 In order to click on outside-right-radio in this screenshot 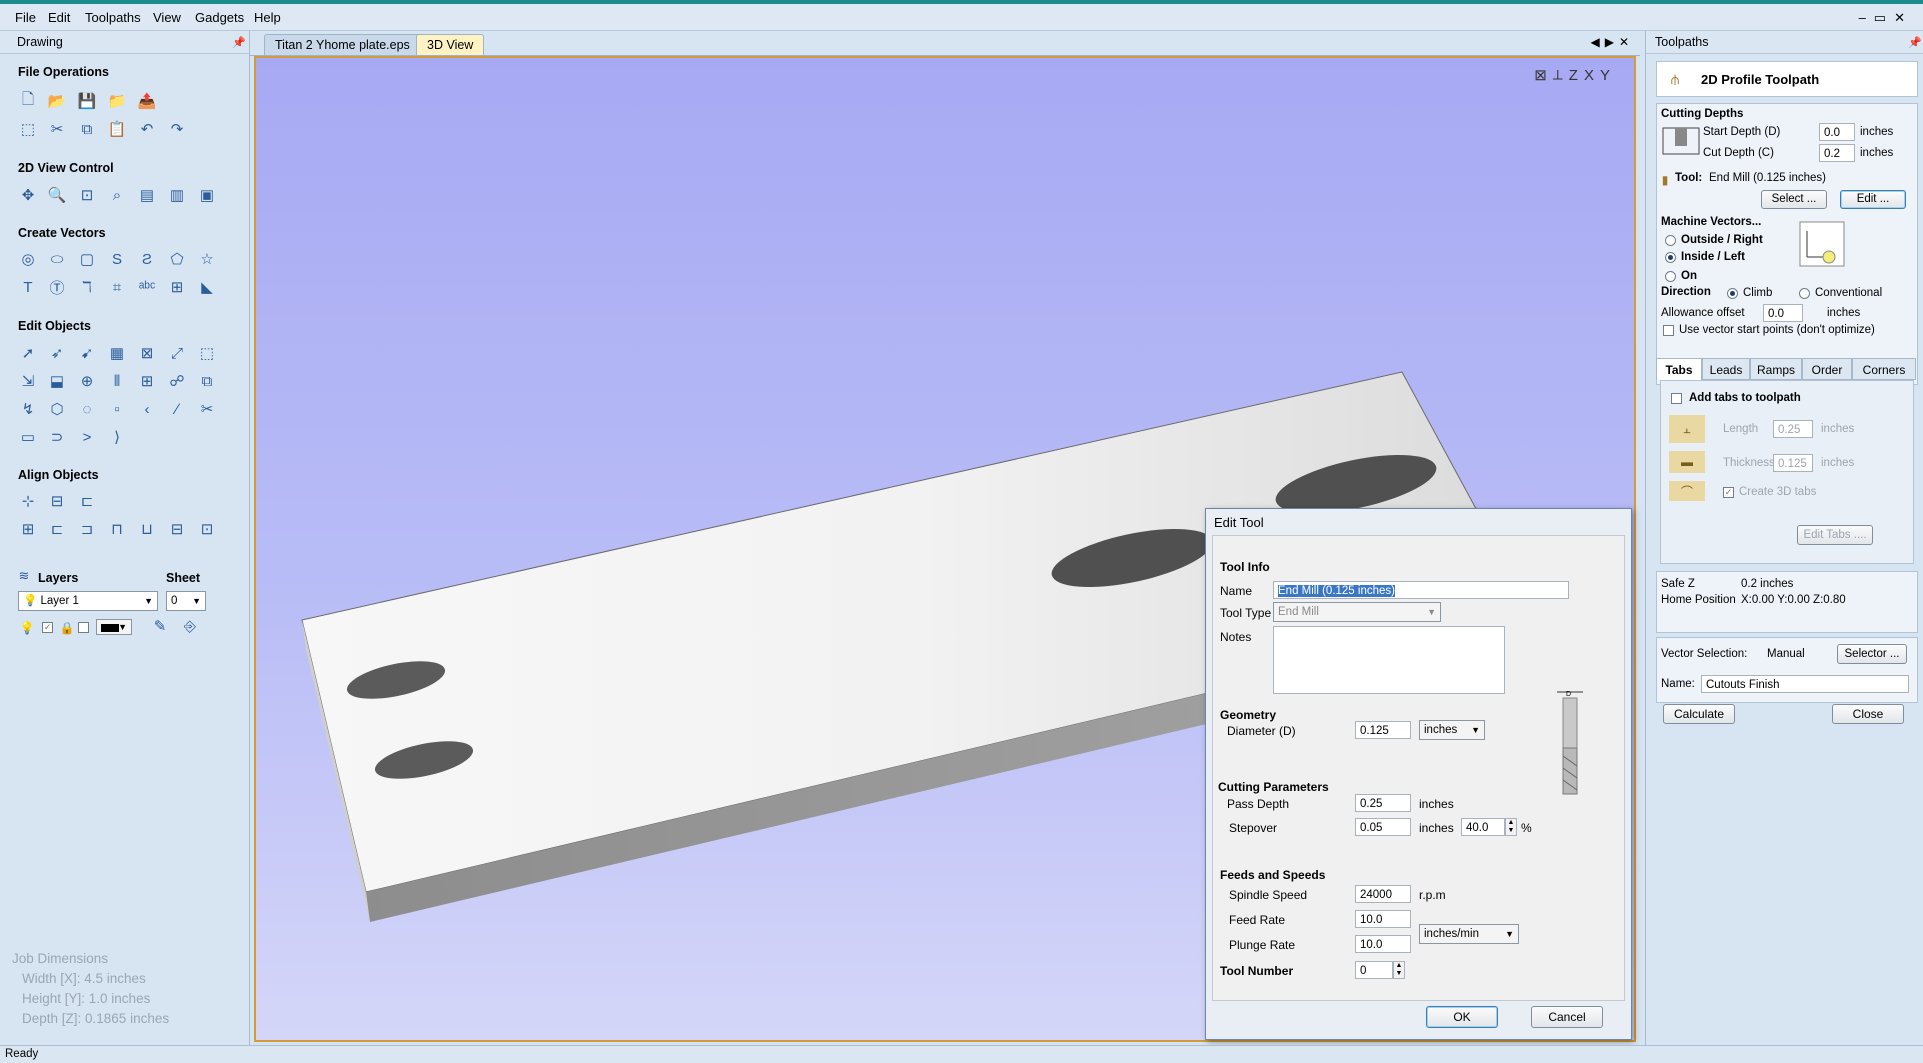, I will do `click(1670, 240)`.